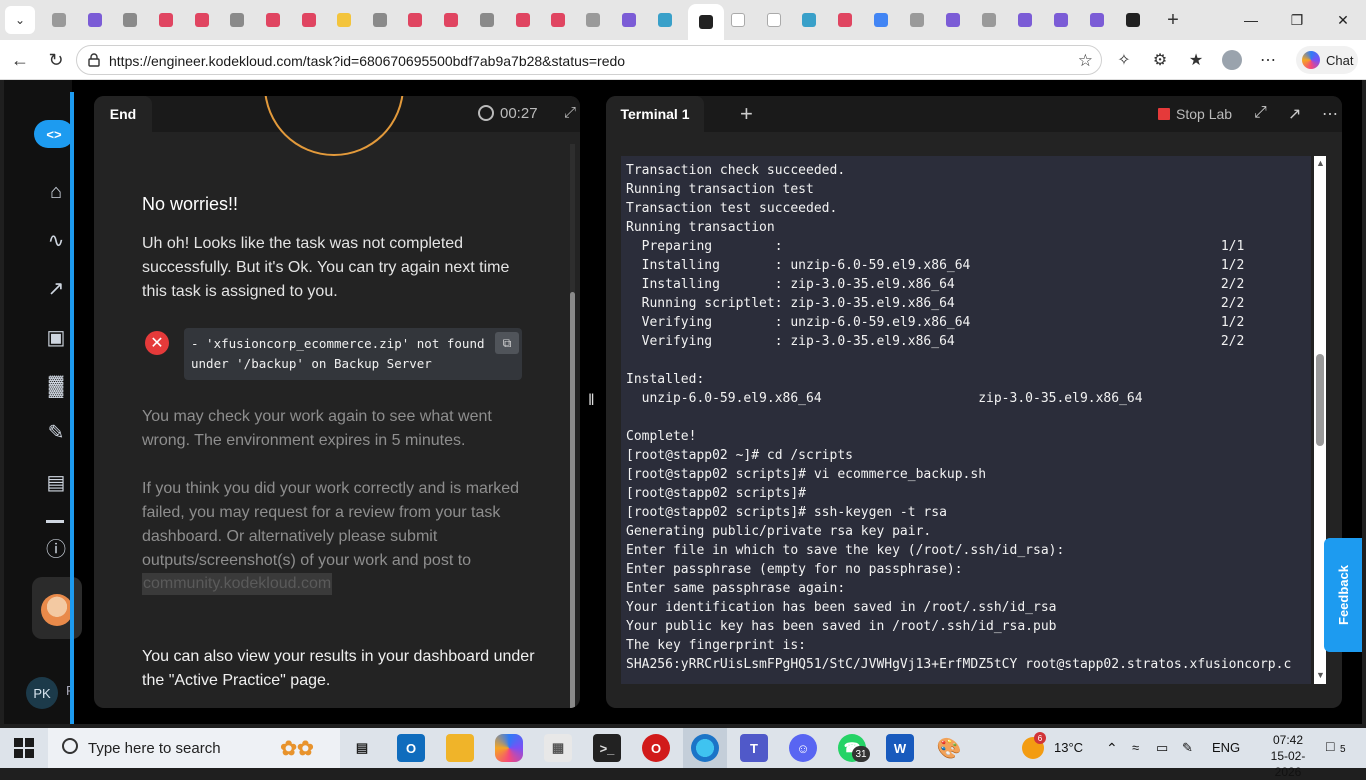  I want to click on paint-icon: 🎨, so click(949, 748).